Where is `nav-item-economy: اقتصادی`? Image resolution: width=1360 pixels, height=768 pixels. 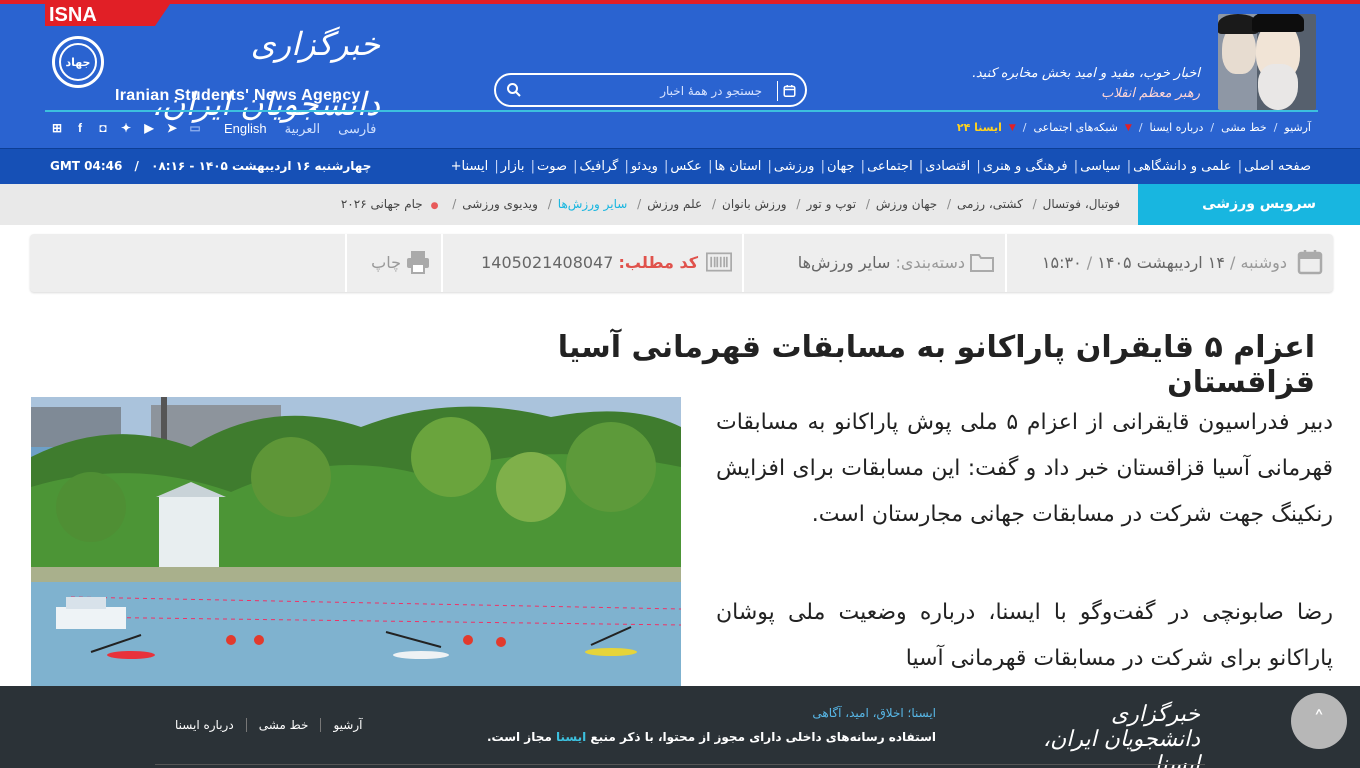 nav-item-economy: اقتصادی is located at coordinates (947, 166).